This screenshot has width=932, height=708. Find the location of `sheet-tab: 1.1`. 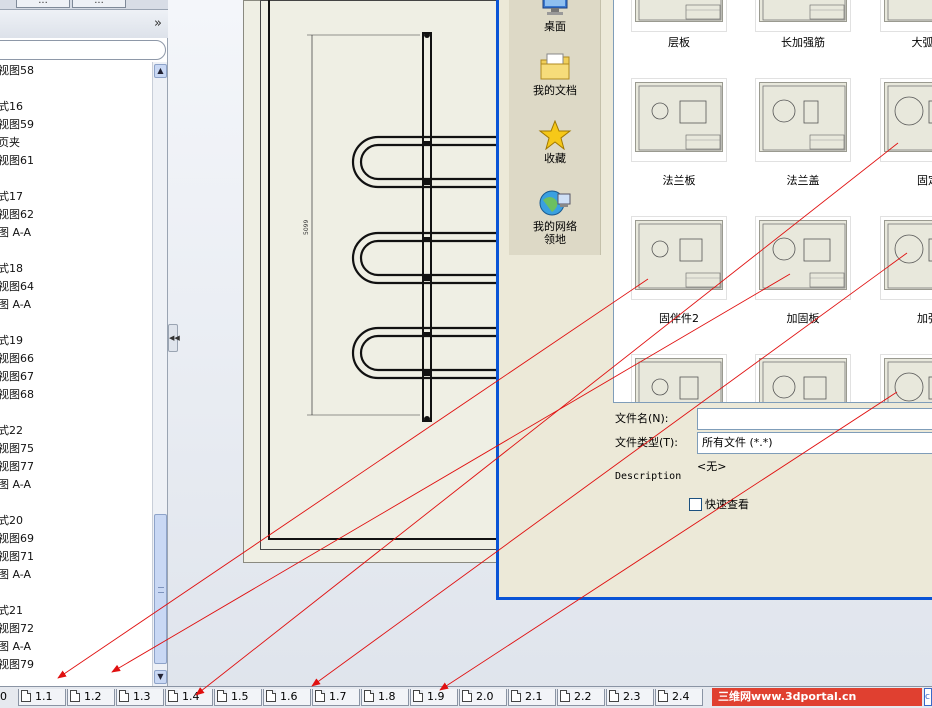

sheet-tab: 1.1 is located at coordinates (42, 697).